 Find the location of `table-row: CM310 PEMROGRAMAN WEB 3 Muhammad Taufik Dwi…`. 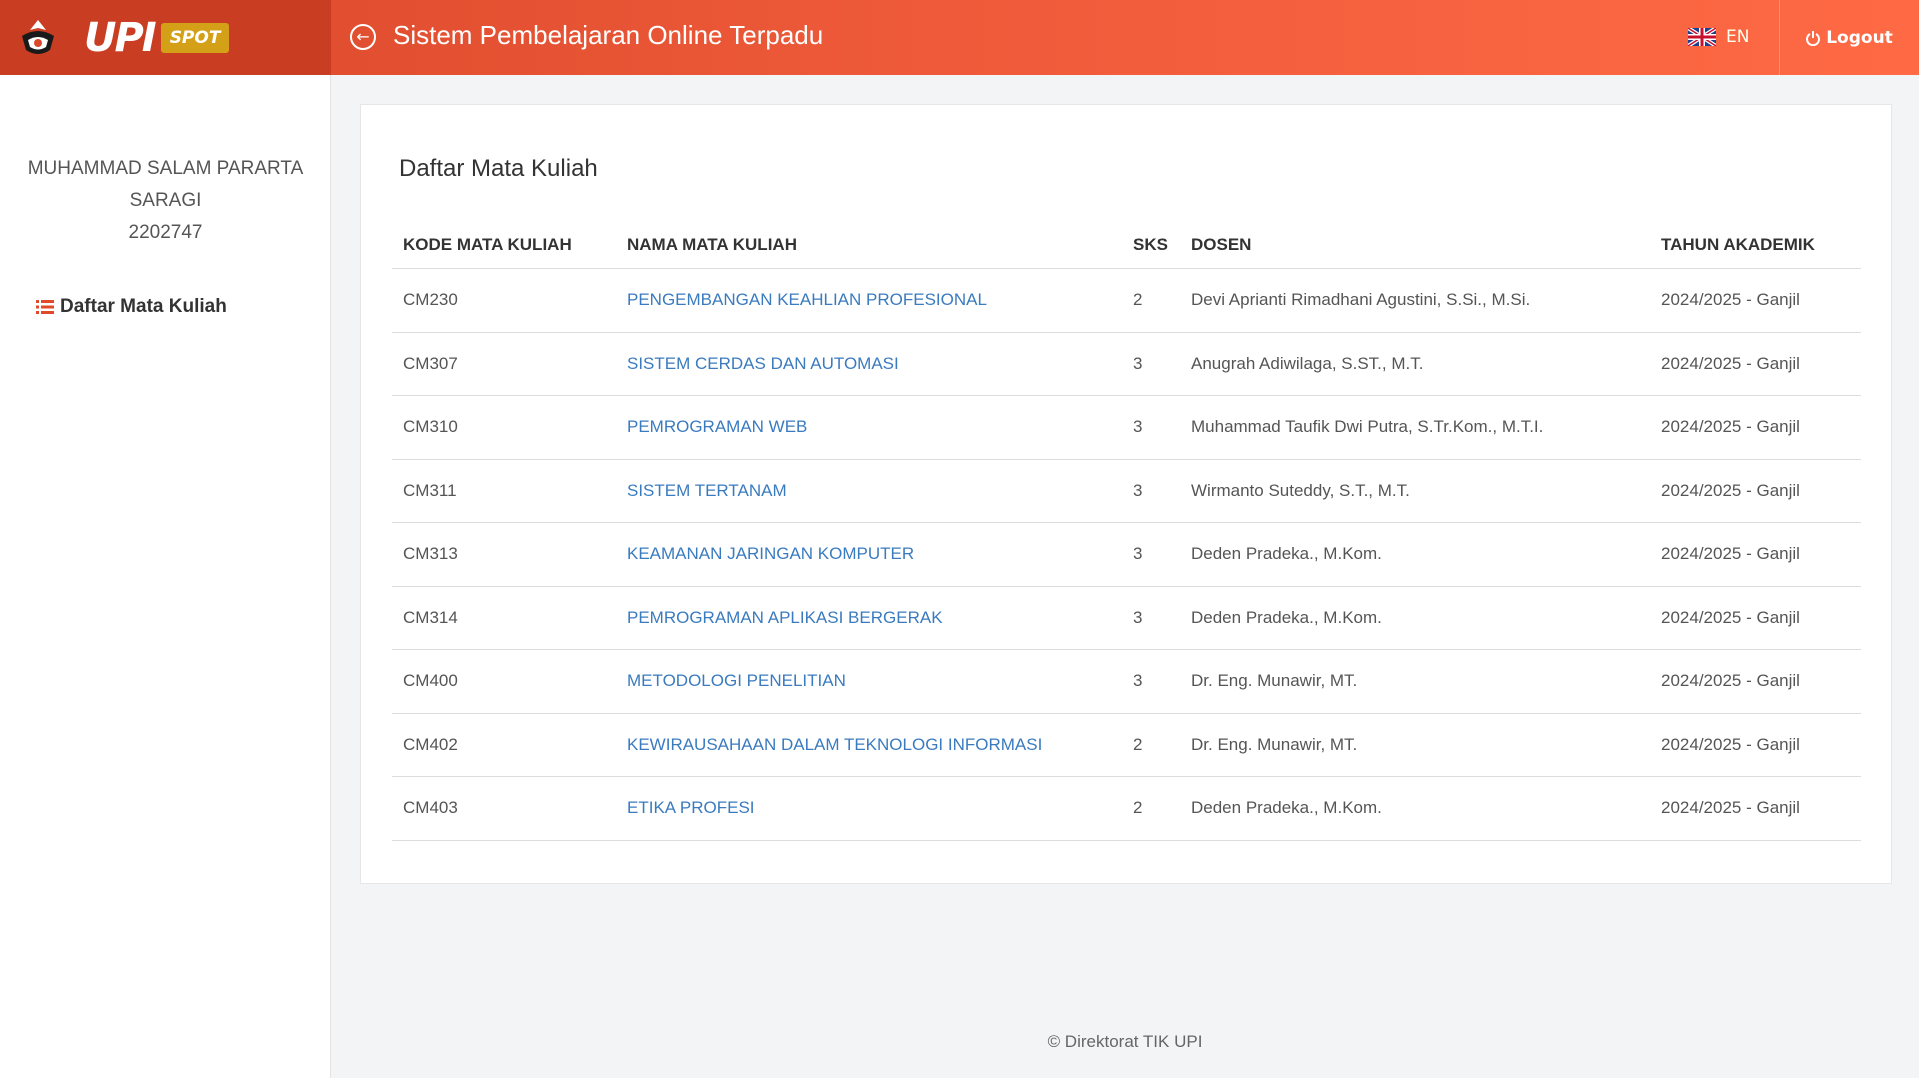

table-row: CM310 PEMROGRAMAN WEB 3 Muhammad Taufik Dwi… is located at coordinates (1126, 428).